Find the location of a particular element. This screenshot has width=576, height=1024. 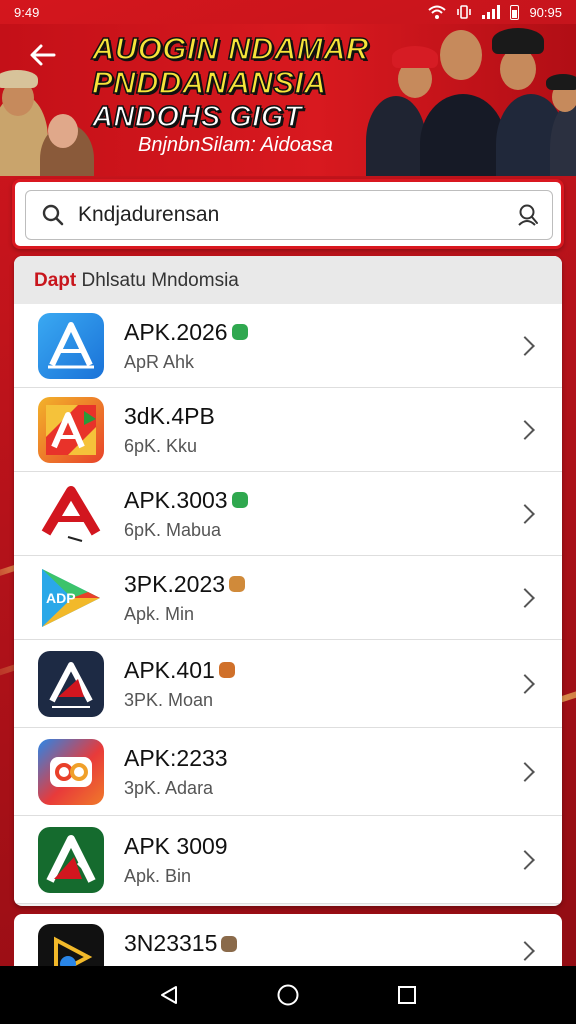

list-item: 3dK.4PB 6pK. Kku is located at coordinates (288, 430).